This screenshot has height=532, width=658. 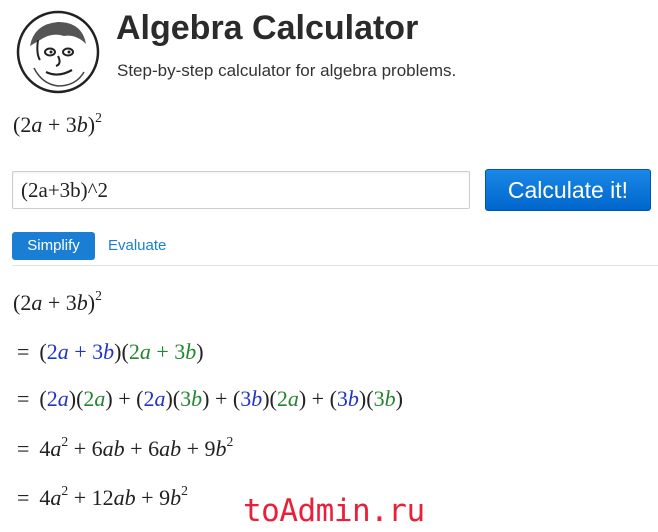 What do you see at coordinates (110, 351) in the screenshot?
I see `solution-step: = (2a + 3b)(2a + 3b)` at bounding box center [110, 351].